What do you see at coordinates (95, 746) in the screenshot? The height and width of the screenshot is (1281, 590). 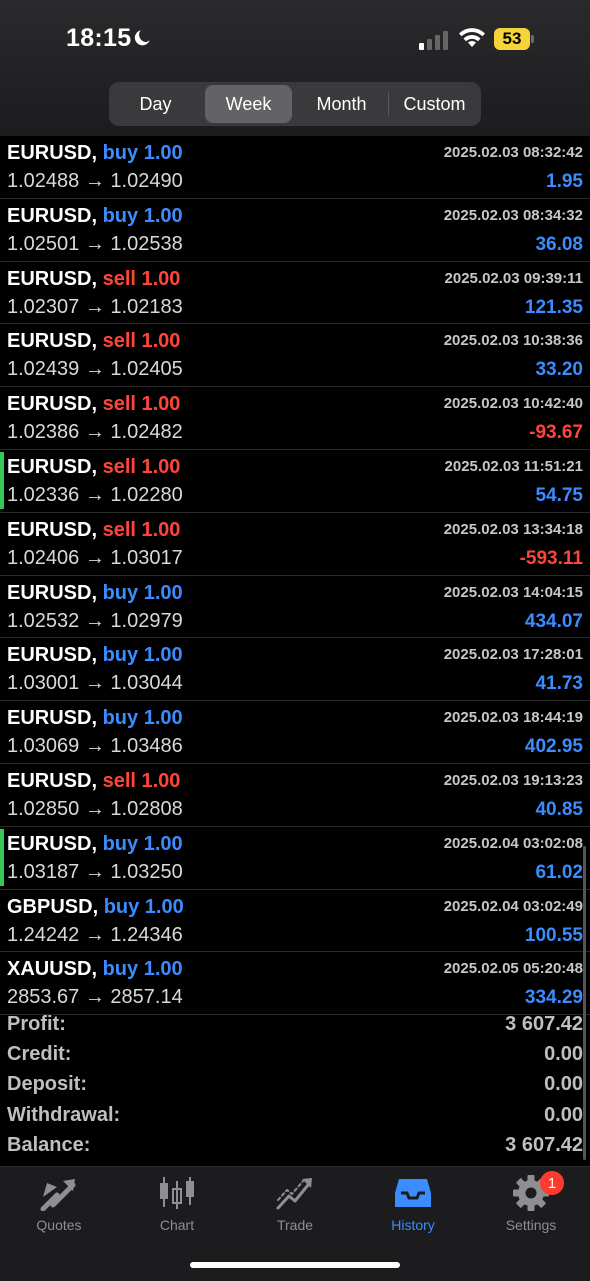 I see `deal-prices: 1.03069 → 1.03486` at bounding box center [95, 746].